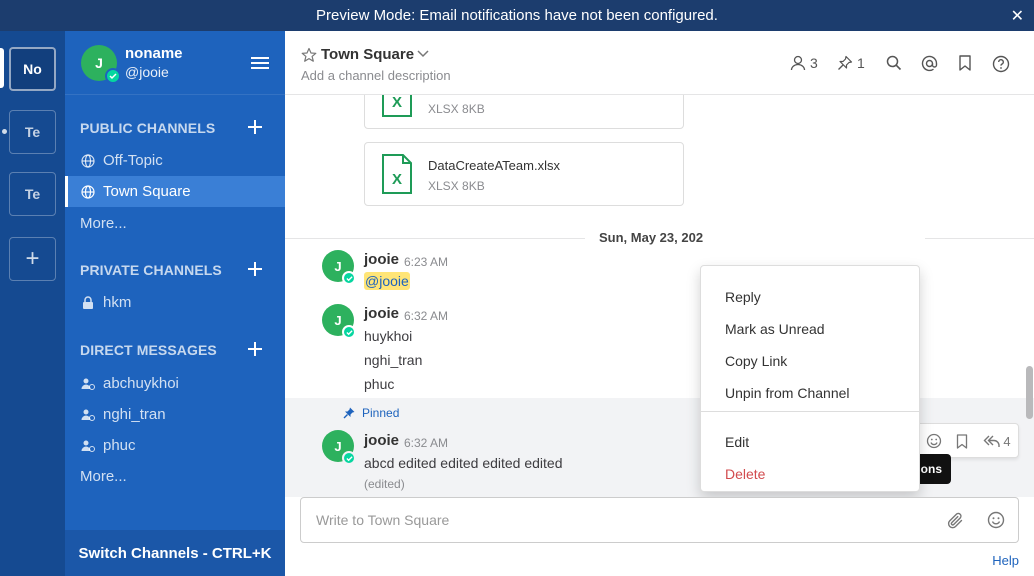 This screenshot has height=576, width=1034. I want to click on post-message-line: huykhoi, so click(388, 336).